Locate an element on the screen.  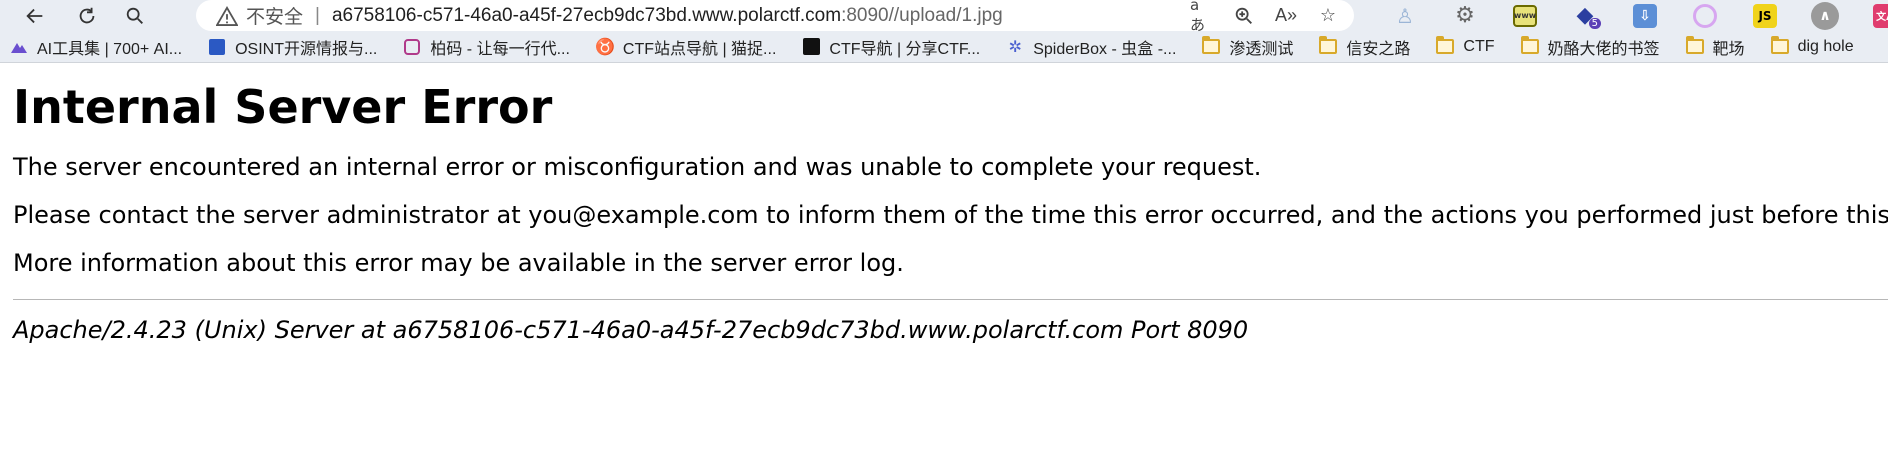
address-actions: aあ A» ☆ is located at coordinates (1265, 17).